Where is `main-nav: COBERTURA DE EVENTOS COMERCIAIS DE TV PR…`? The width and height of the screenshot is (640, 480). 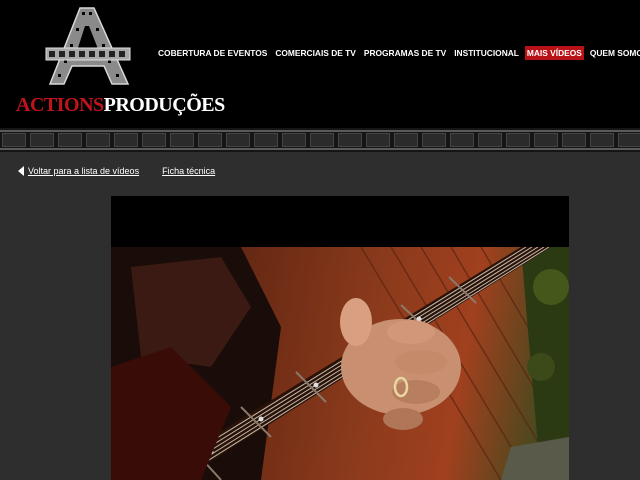
main-nav: COBERTURA DE EVENTOS COMERCIAIS DE TV PR… is located at coordinates (398, 53).